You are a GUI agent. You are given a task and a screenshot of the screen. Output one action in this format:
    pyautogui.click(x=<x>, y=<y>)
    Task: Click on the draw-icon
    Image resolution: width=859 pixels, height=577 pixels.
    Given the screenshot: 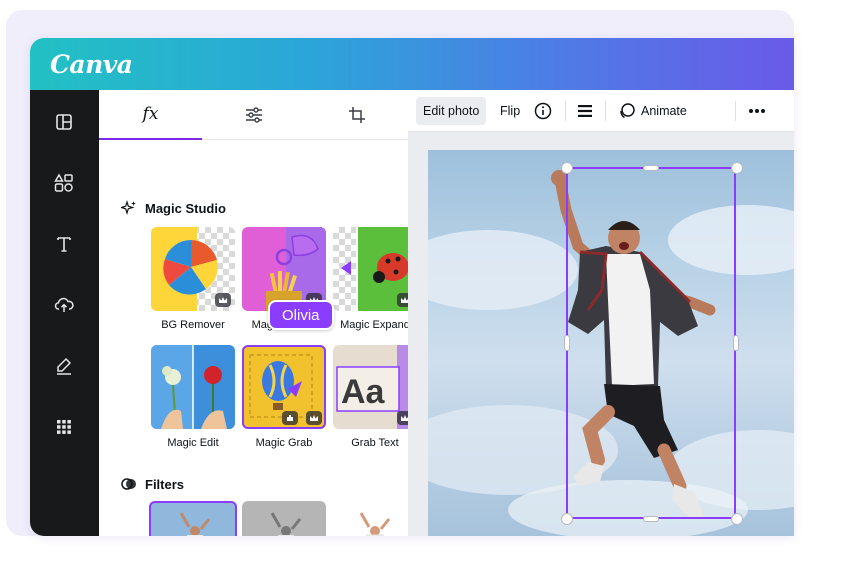 What is the action you would take?
    pyautogui.click(x=64, y=366)
    